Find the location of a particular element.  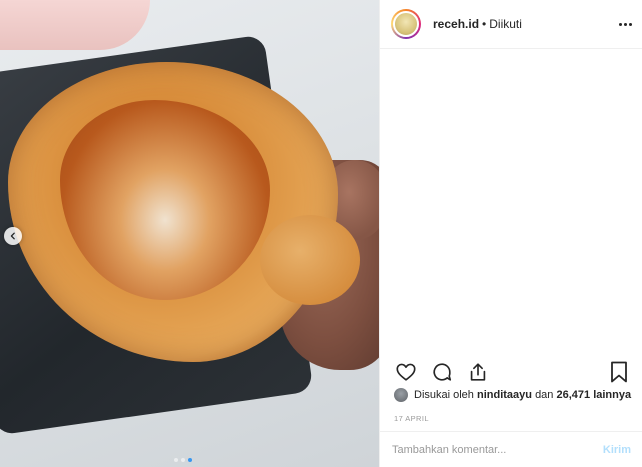

comment-button is located at coordinates (442, 372).